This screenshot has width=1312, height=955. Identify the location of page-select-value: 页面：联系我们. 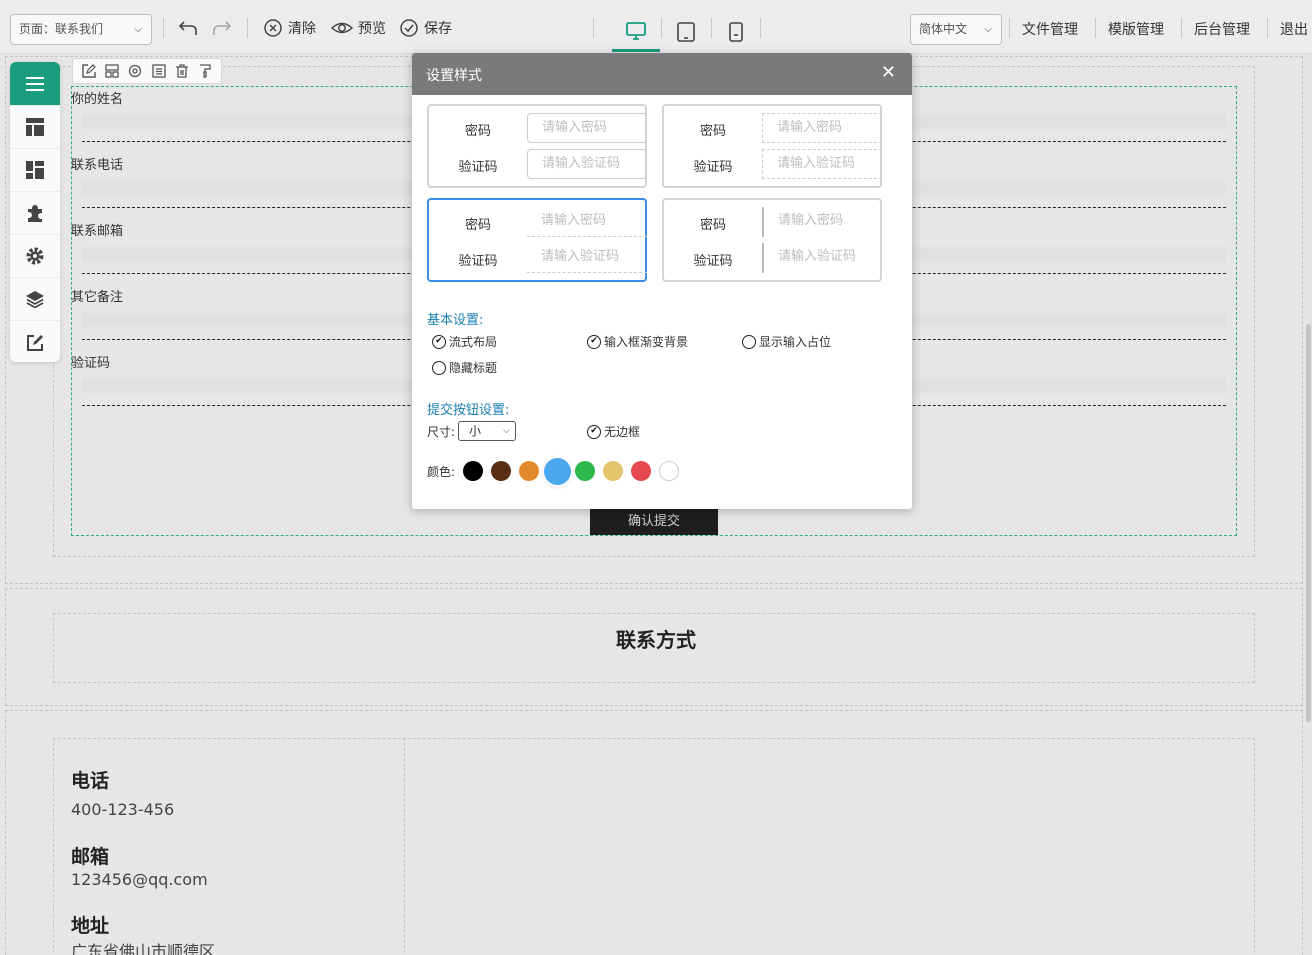
(61, 29).